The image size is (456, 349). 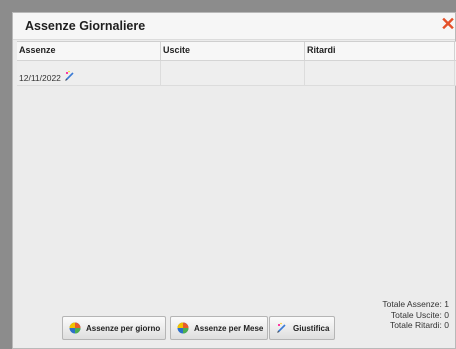 What do you see at coordinates (380, 51) in the screenshot?
I see `column-header-ritardi: Ritardi` at bounding box center [380, 51].